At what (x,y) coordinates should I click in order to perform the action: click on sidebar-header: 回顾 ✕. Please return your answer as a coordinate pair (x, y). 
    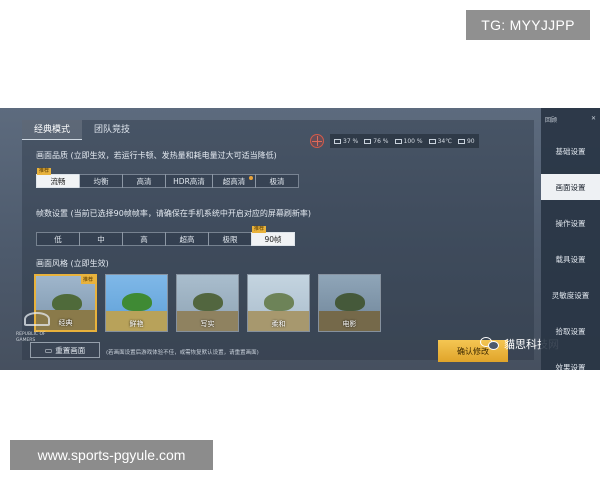
    Looking at the image, I should click on (570, 119).